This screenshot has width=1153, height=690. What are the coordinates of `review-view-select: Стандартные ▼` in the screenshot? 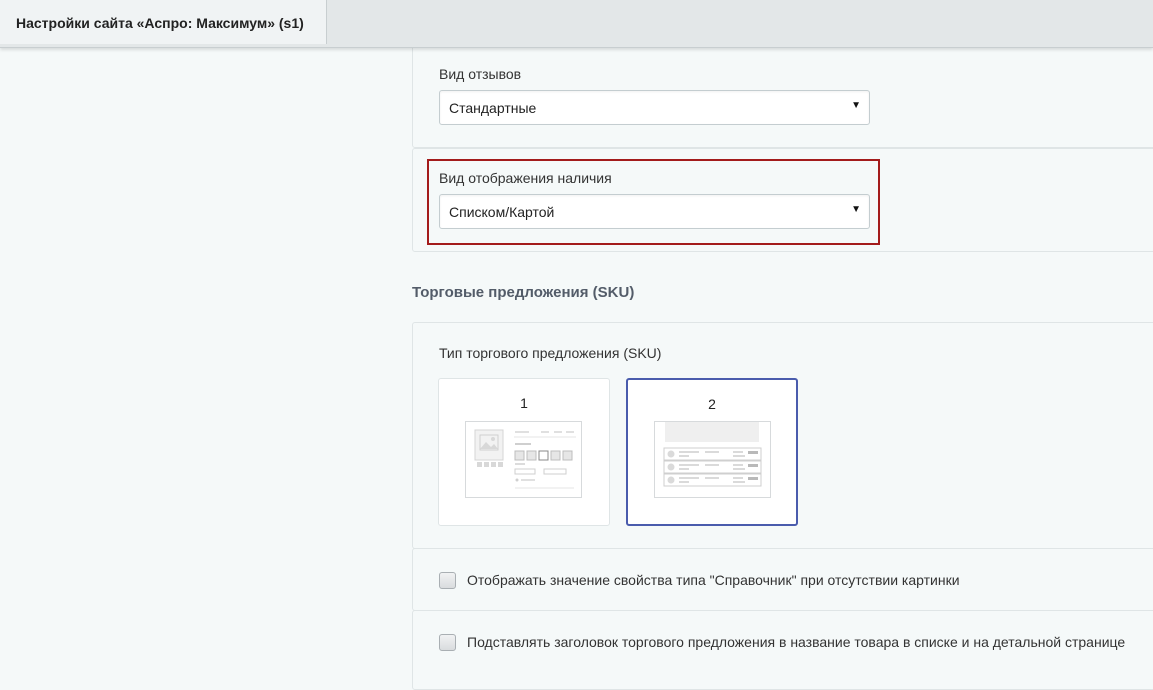 It's located at (654, 107).